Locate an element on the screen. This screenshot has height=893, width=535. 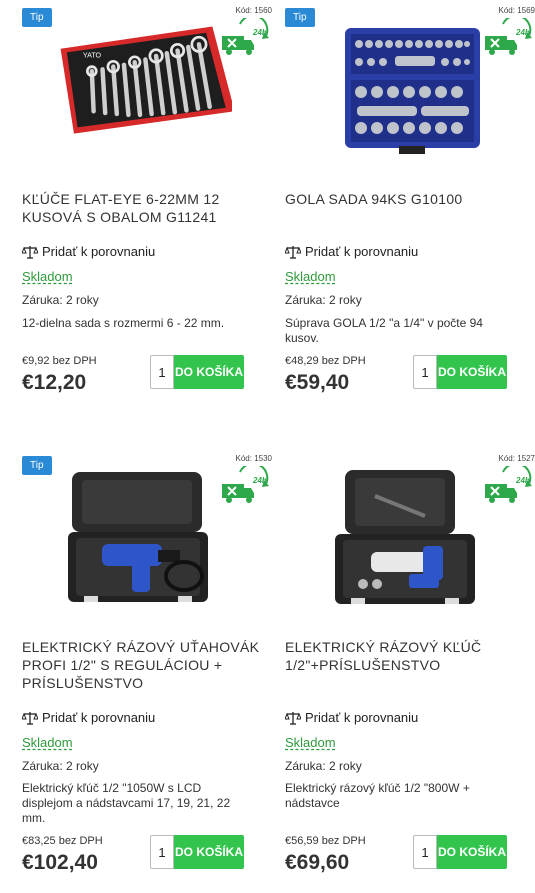
product-image-area: Tip Kód: 1530 24h is located at coordinates (147, 537).